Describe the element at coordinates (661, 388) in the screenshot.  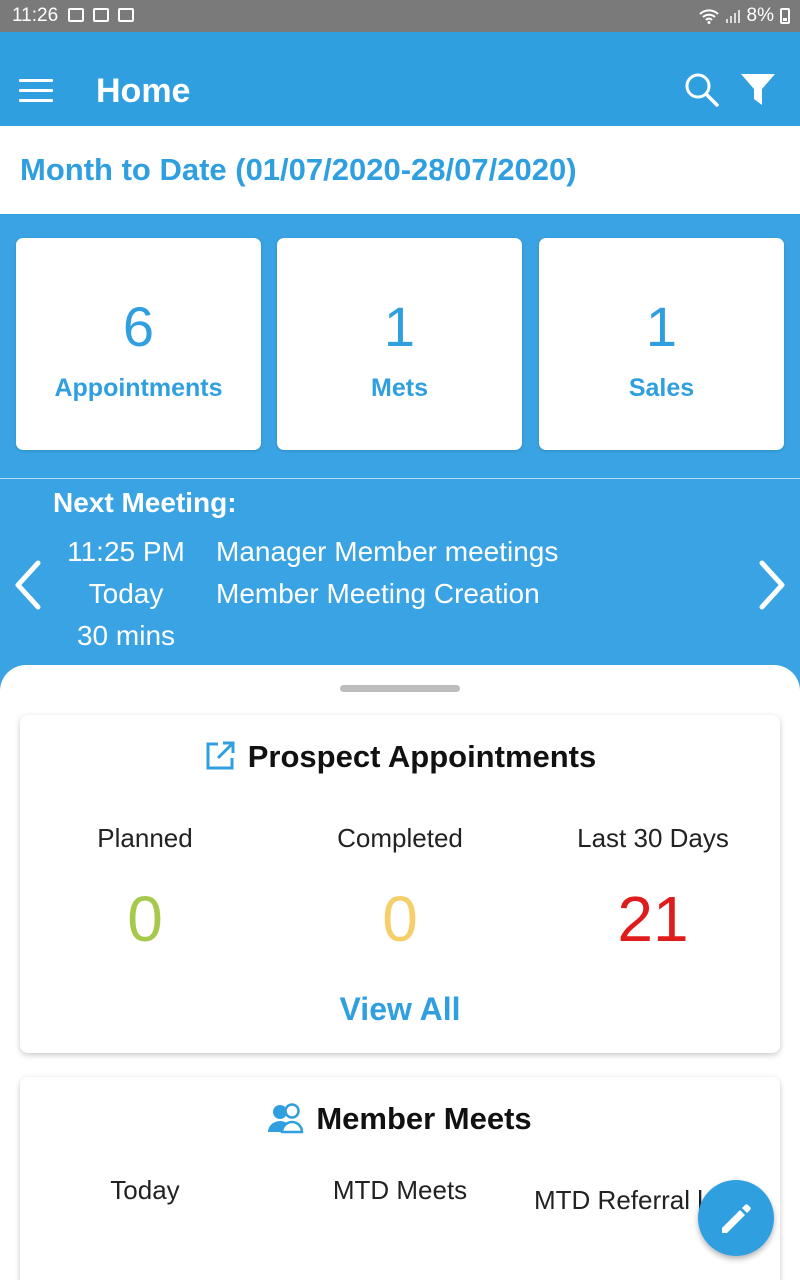
I see `sales-label: Sales` at that location.